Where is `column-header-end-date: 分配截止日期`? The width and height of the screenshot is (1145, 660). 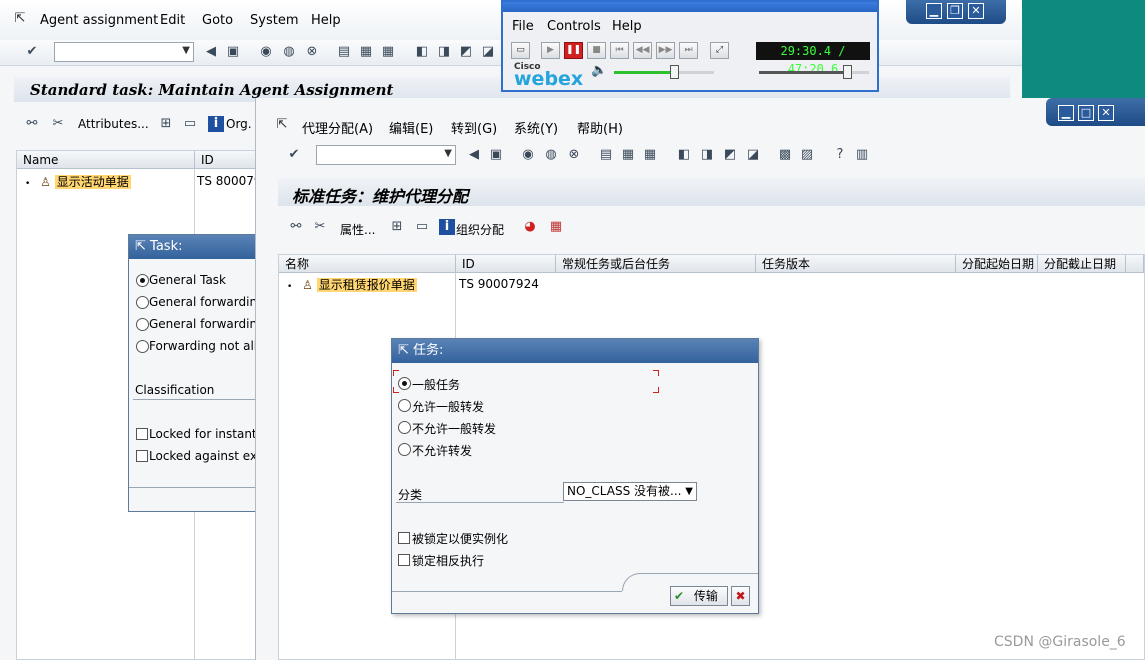 column-header-end-date: 分配截止日期 is located at coordinates (1082, 264).